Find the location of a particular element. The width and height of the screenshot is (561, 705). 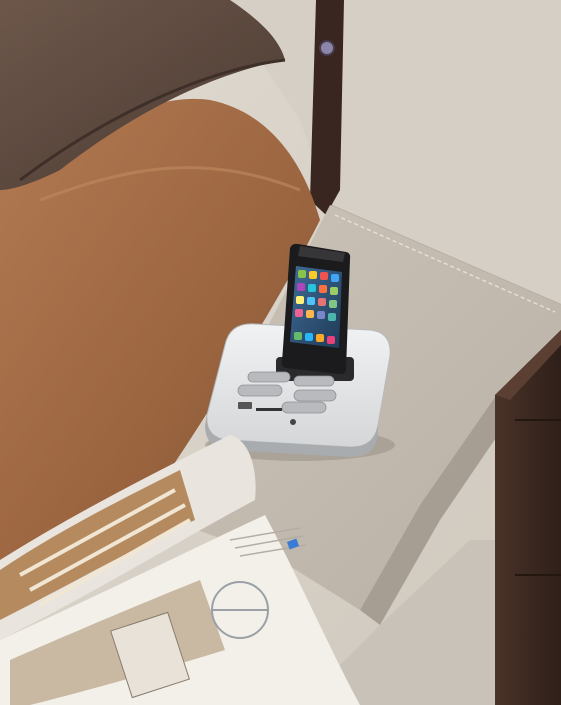

dock-button-minus is located at coordinates (269, 377).